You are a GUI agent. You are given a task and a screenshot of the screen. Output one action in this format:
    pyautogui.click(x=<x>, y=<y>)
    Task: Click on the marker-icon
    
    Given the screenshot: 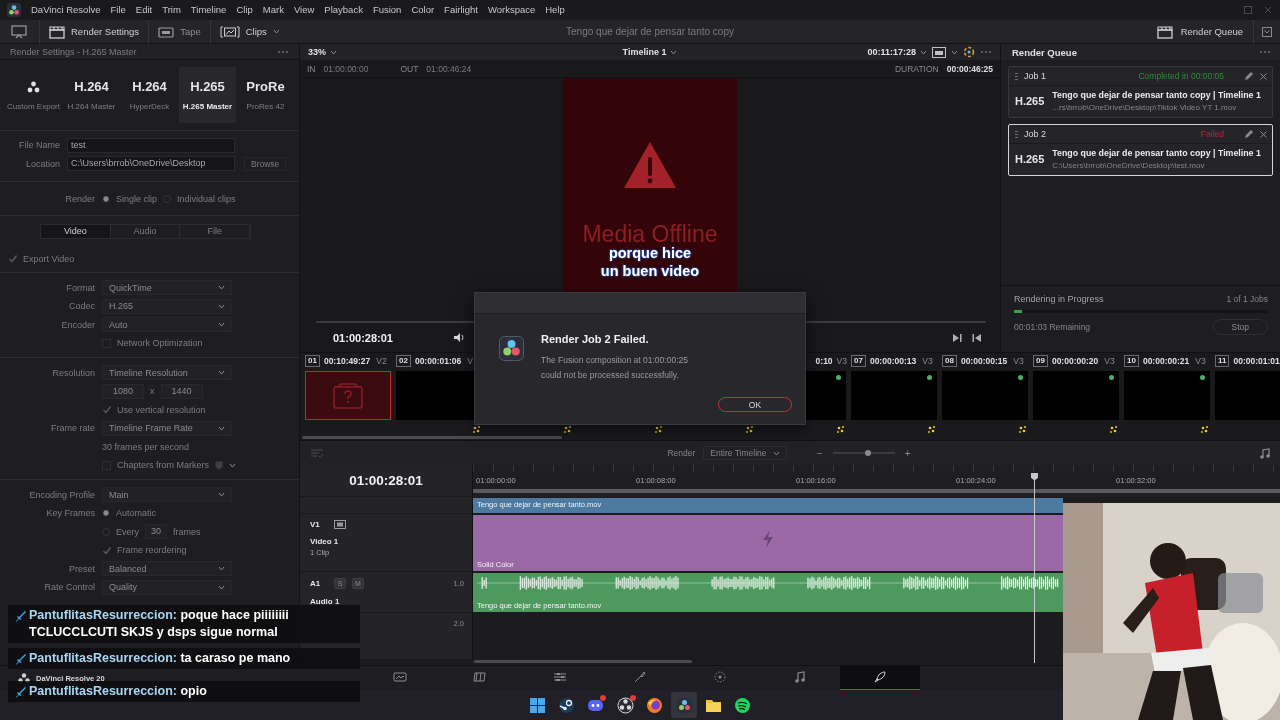 What is the action you would take?
    pyautogui.click(x=219, y=465)
    